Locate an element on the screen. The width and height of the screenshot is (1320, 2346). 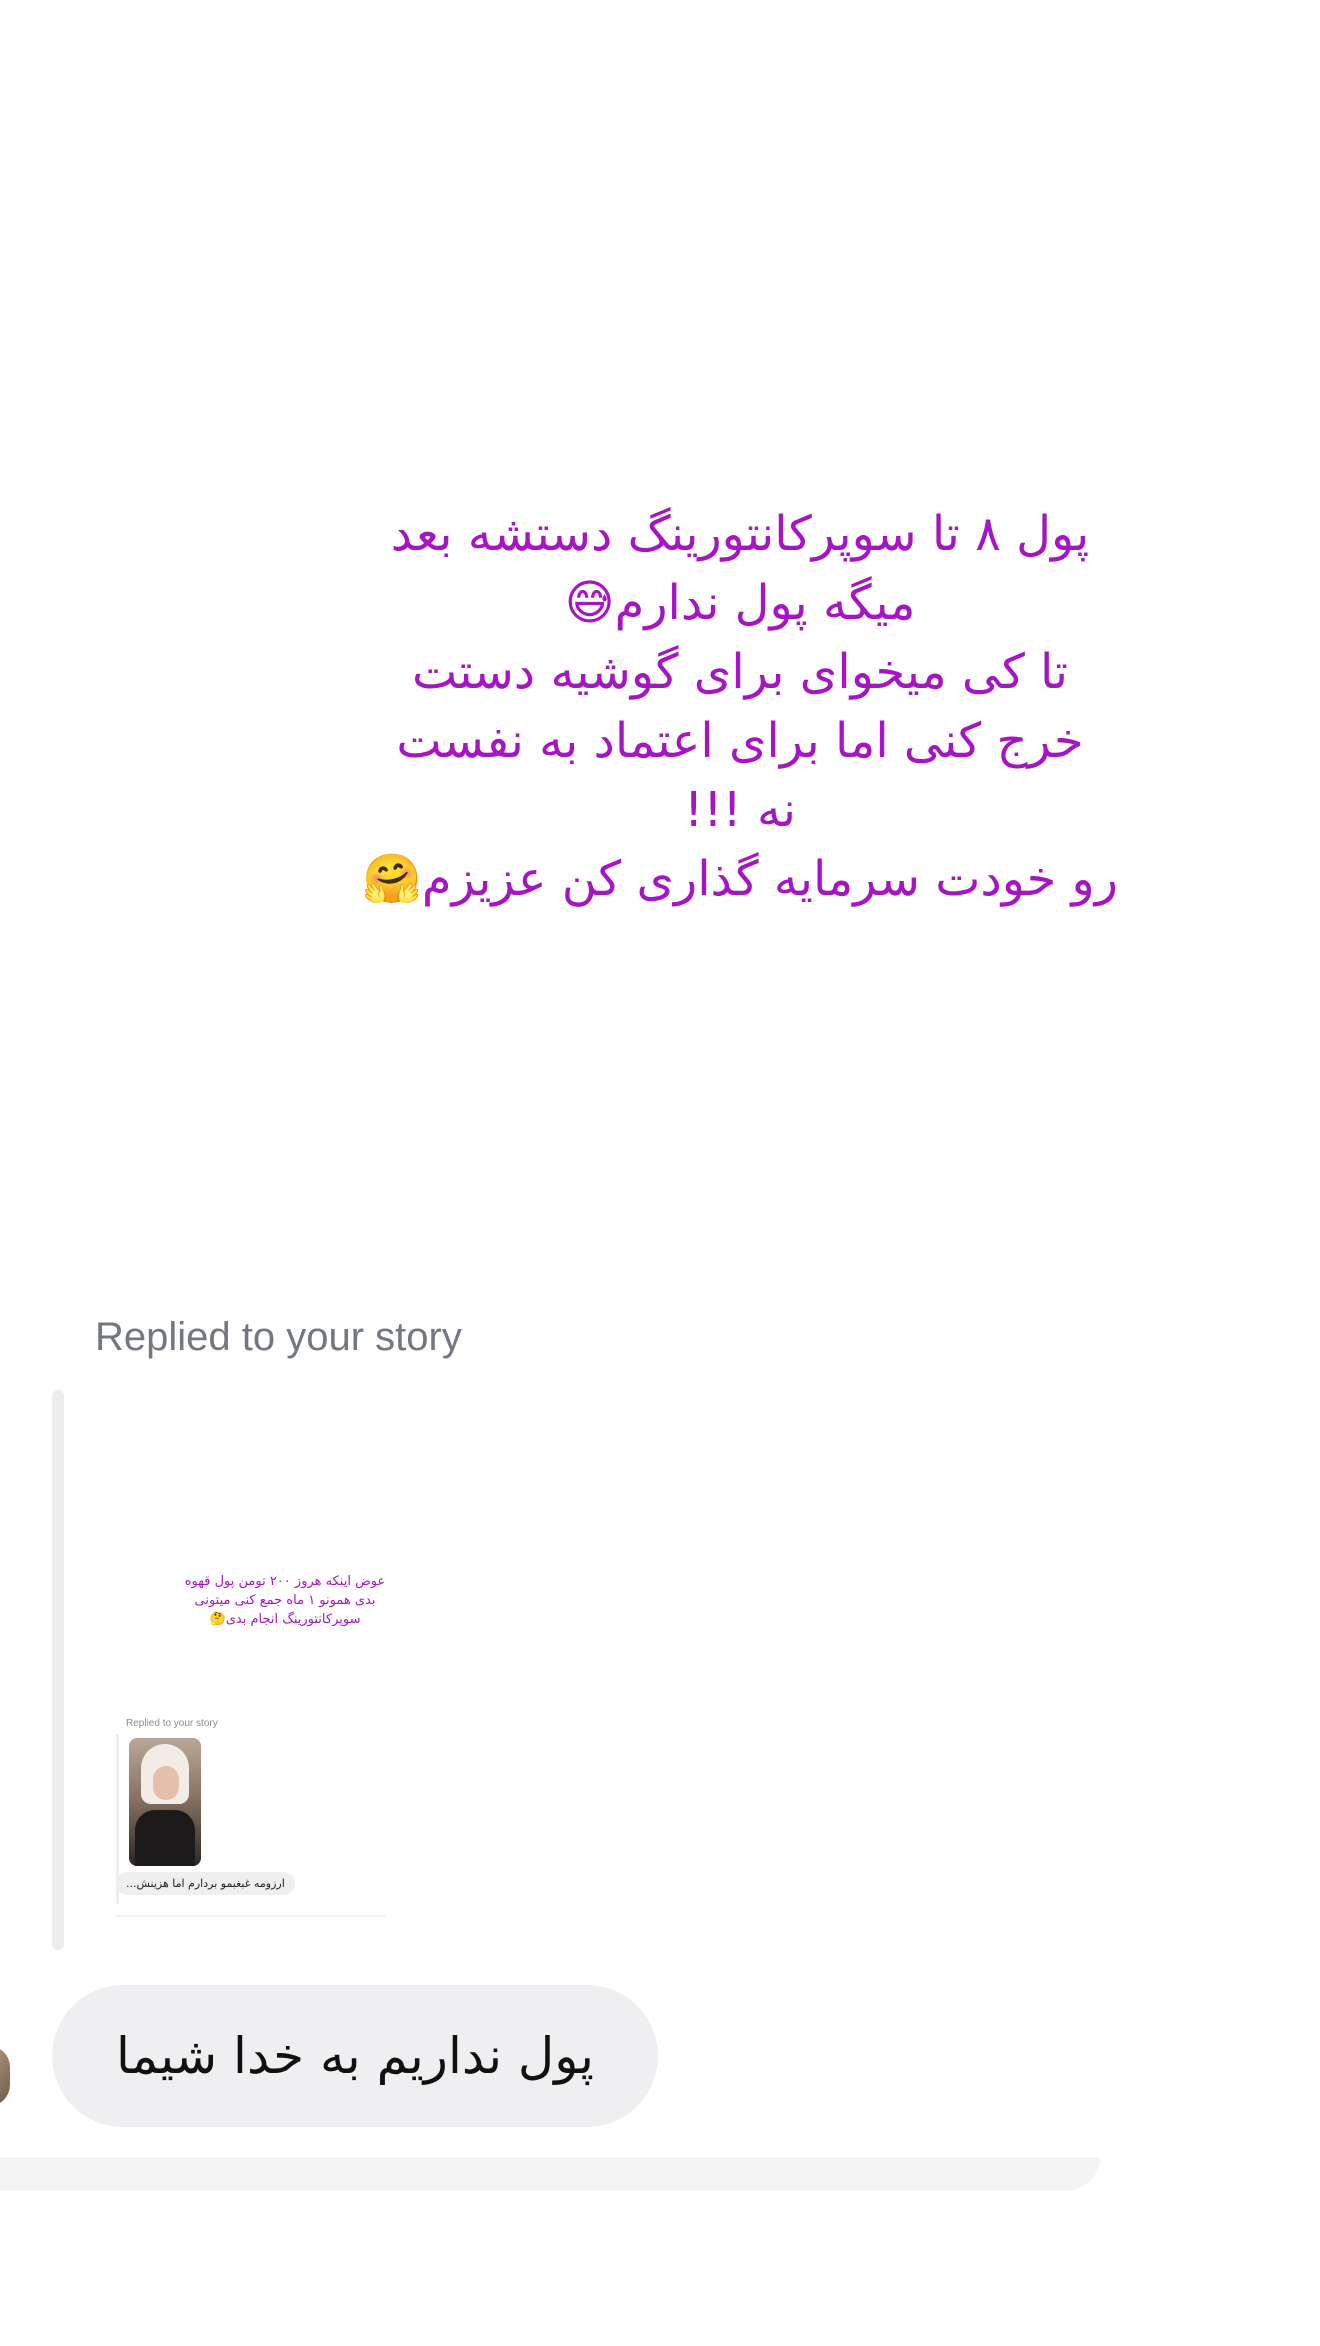
story-line: پول ۸ تا سوپرکانتورینگ دستشه بعد is located at coordinates (740, 534).